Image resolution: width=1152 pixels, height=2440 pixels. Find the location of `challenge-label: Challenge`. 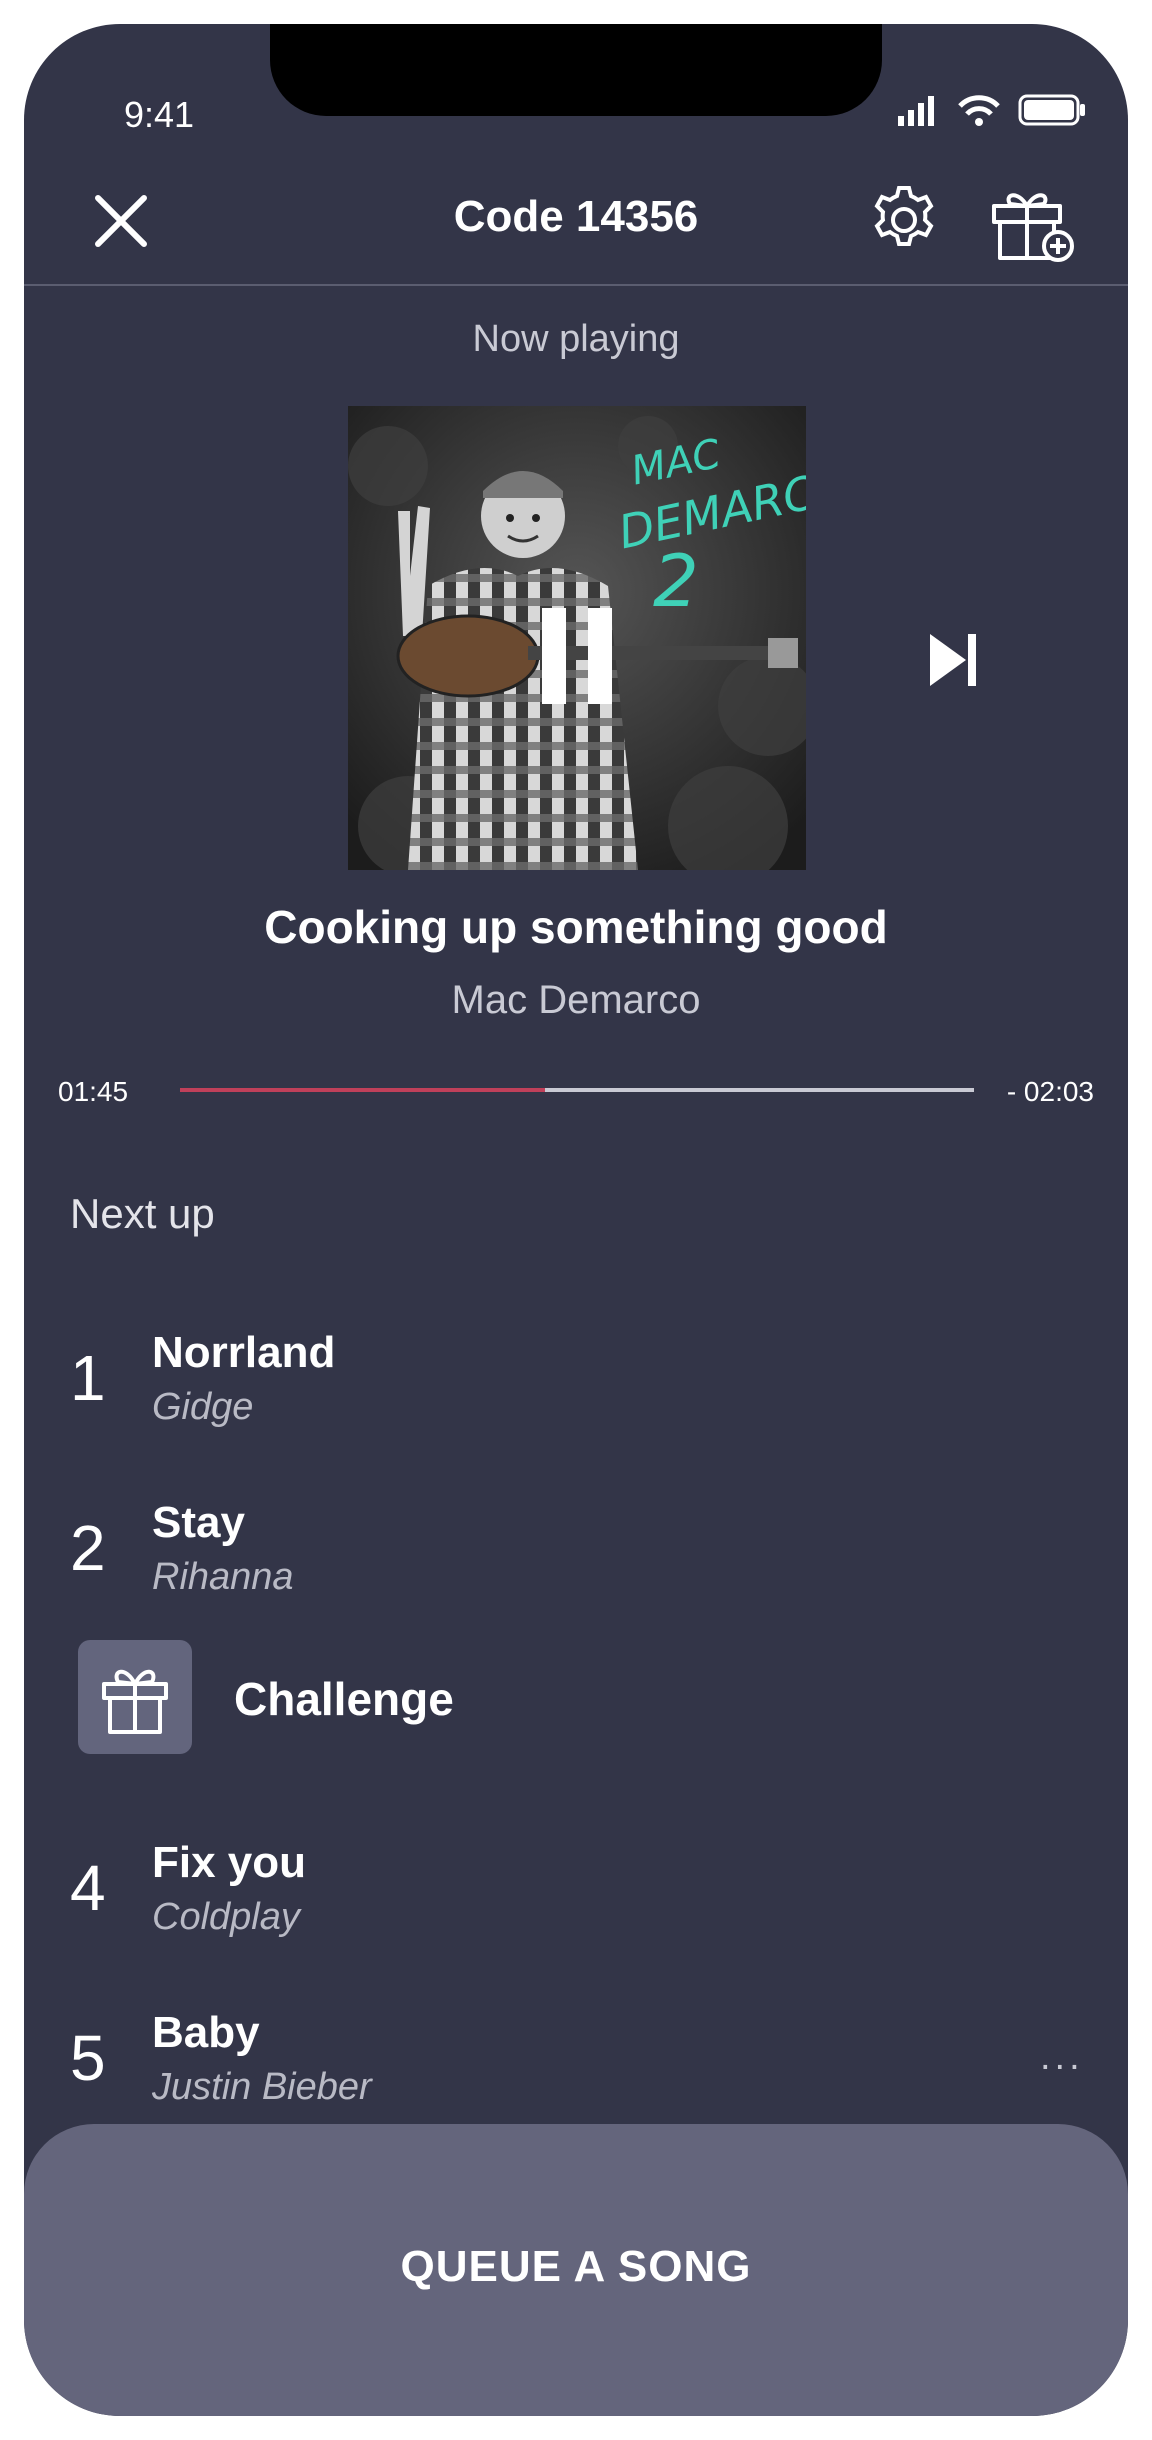

challenge-label: Challenge is located at coordinates (344, 1699).